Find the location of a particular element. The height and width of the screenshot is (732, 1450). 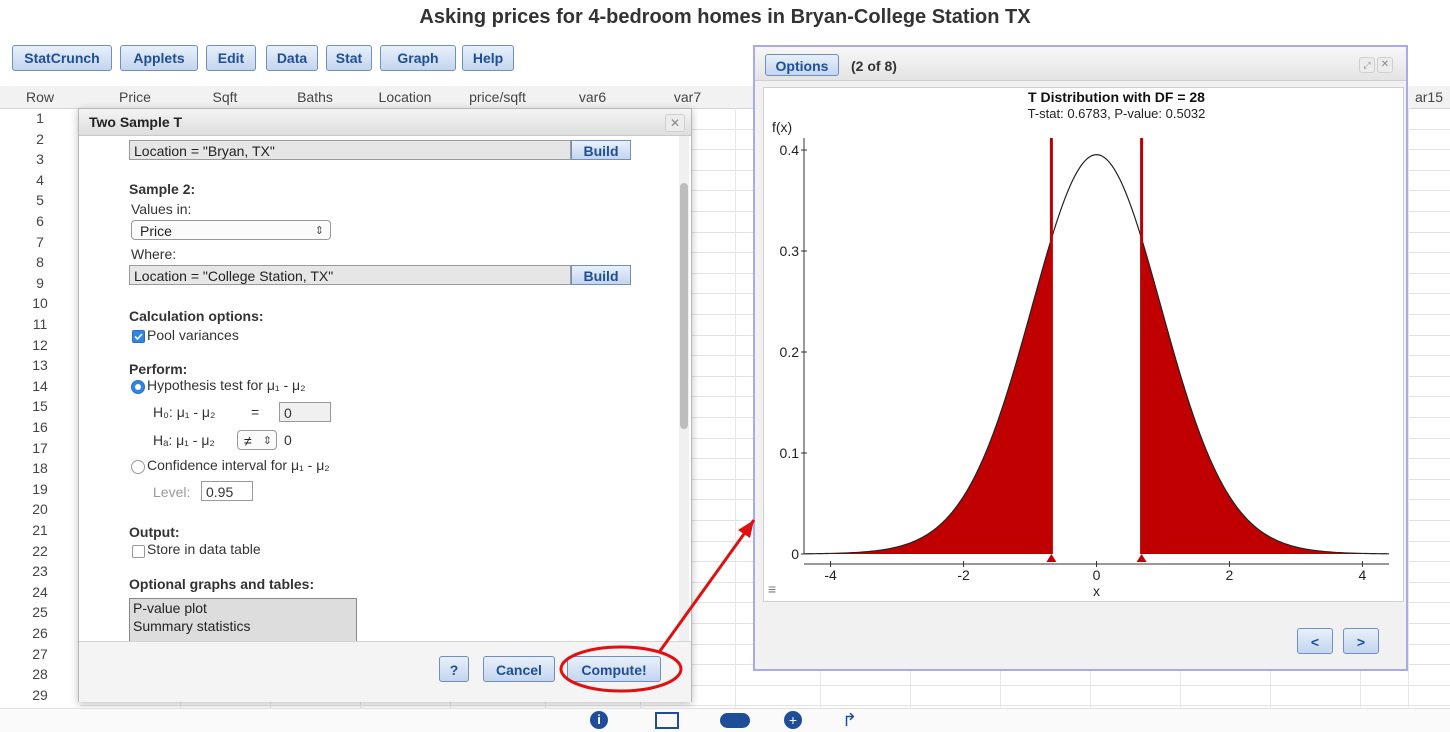

row-number: 27 is located at coordinates (40, 654).